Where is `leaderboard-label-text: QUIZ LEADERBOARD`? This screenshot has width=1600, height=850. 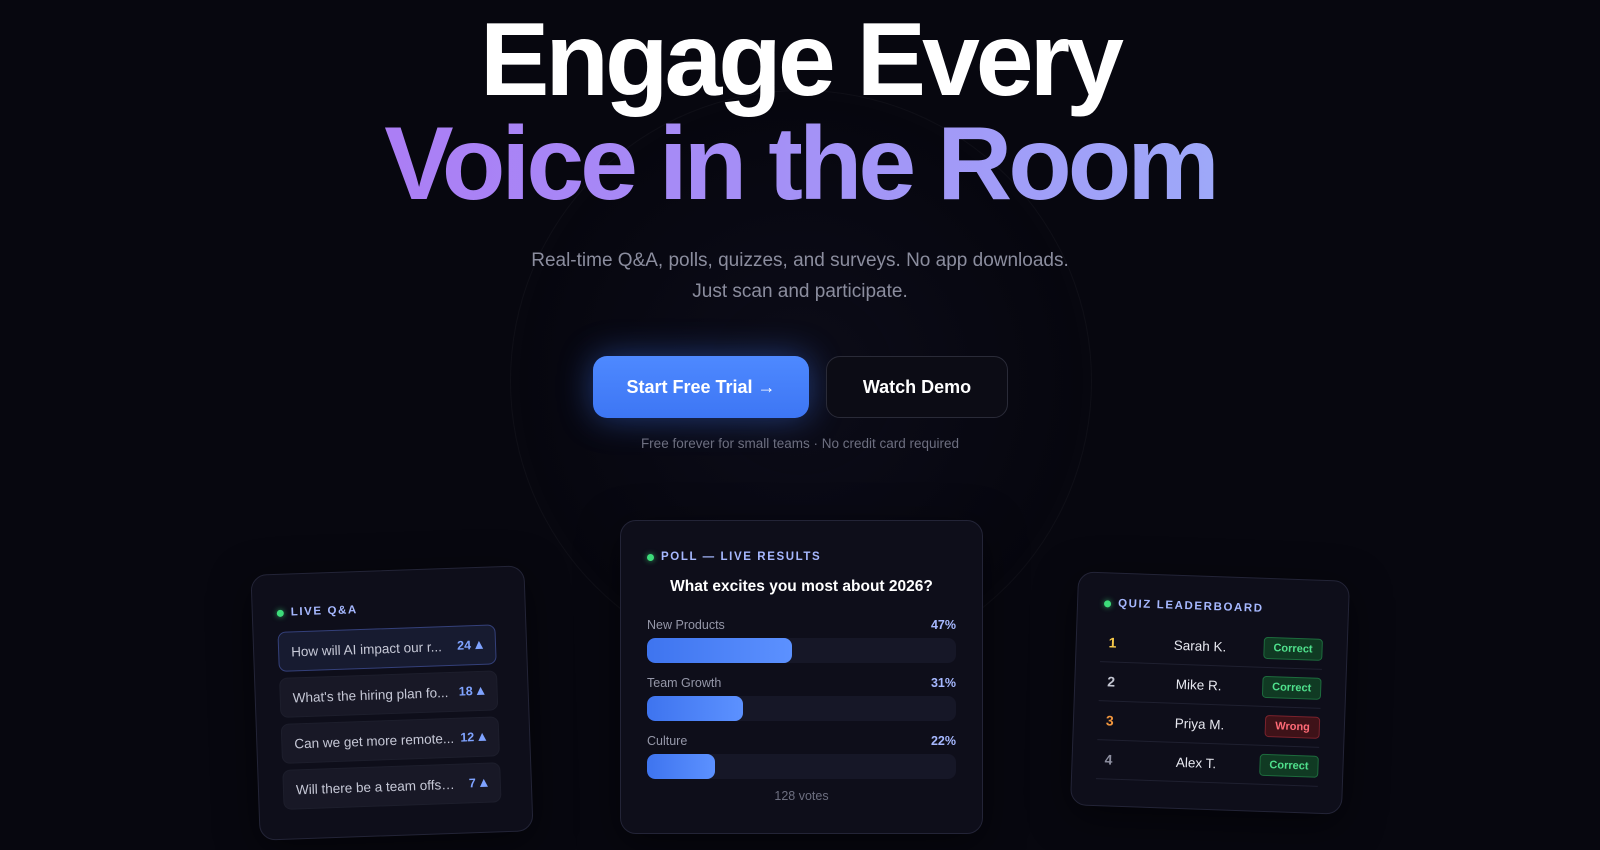 leaderboard-label-text: QUIZ LEADERBOARD is located at coordinates (1190, 606).